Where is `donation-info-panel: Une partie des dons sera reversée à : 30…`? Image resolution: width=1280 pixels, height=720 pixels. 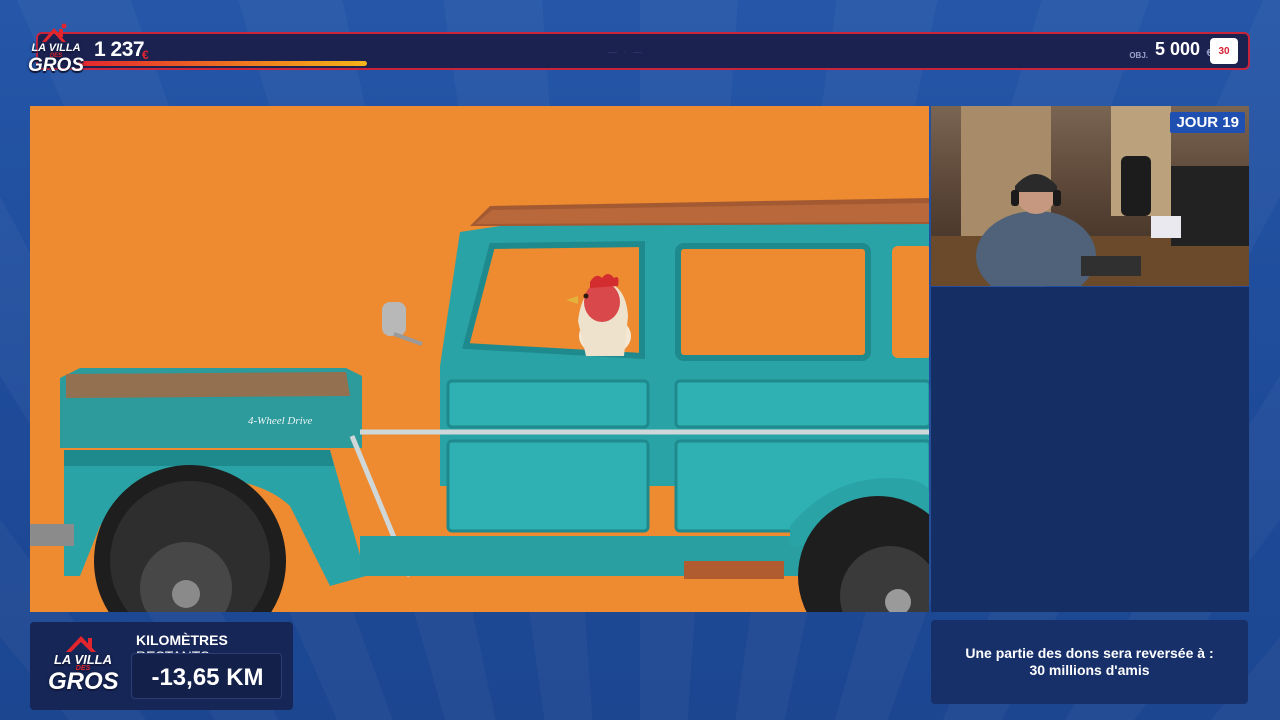 donation-info-panel: Une partie des dons sera reversée à : 30… is located at coordinates (1089, 662).